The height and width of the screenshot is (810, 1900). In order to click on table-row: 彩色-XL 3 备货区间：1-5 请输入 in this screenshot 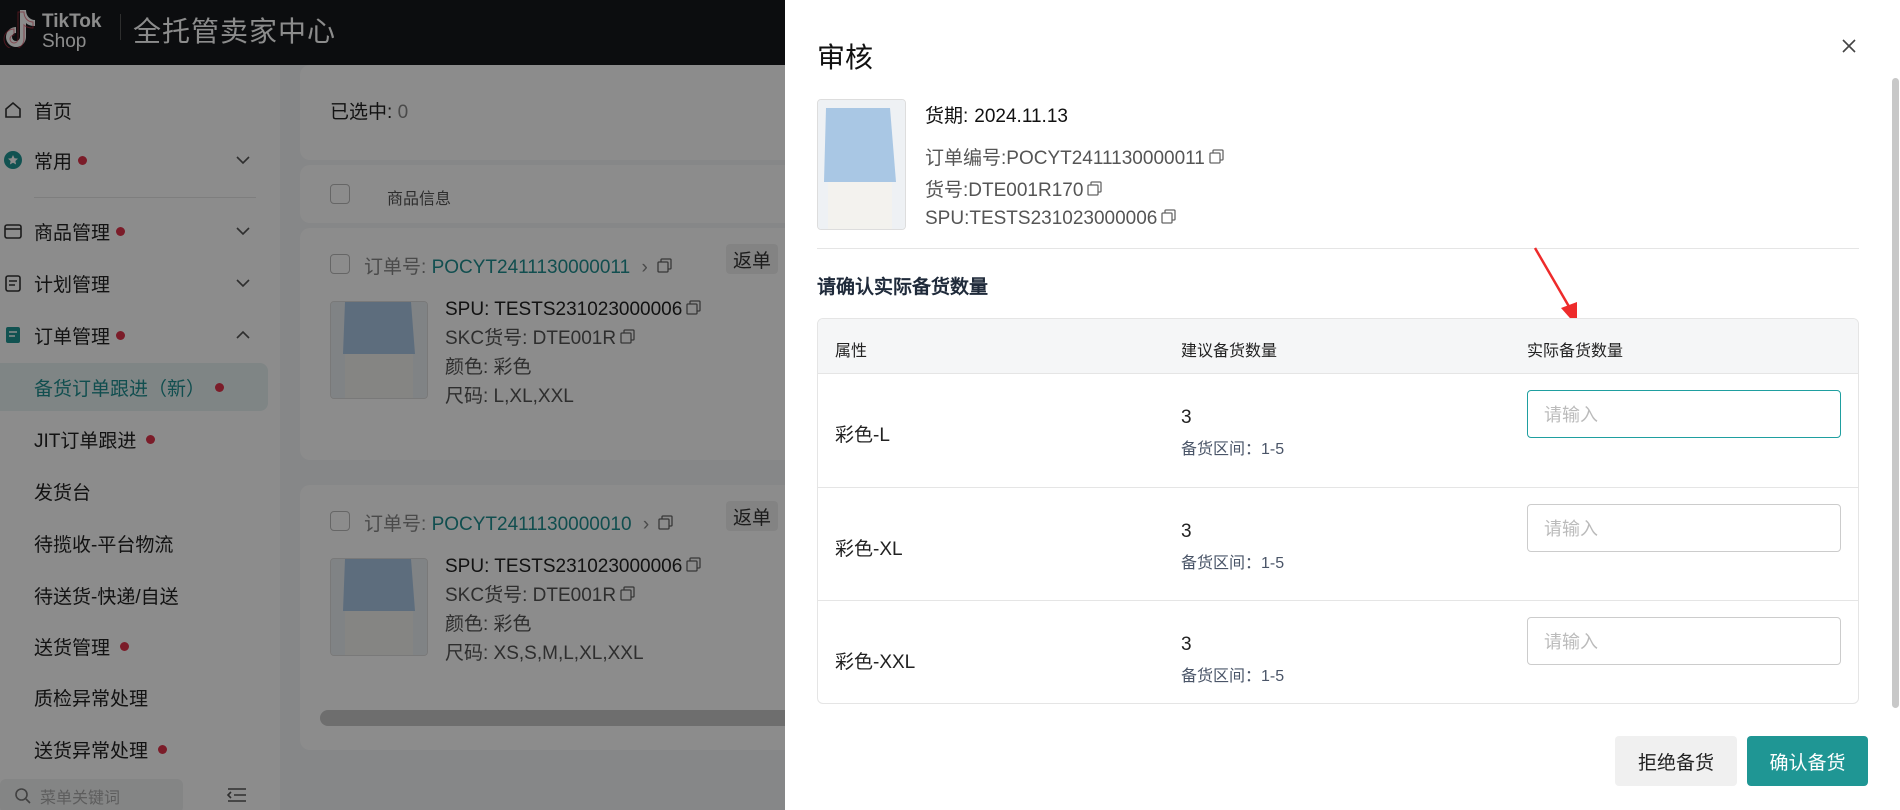, I will do `click(1338, 544)`.